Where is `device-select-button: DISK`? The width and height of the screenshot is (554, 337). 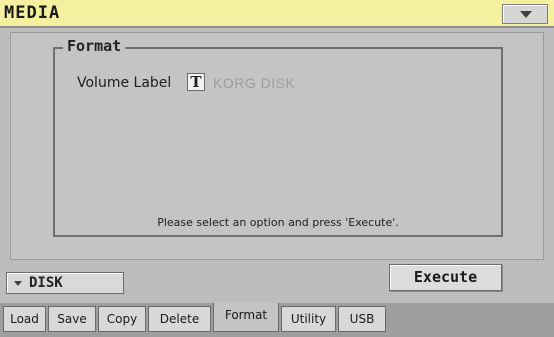
device-select-button: DISK is located at coordinates (65, 283).